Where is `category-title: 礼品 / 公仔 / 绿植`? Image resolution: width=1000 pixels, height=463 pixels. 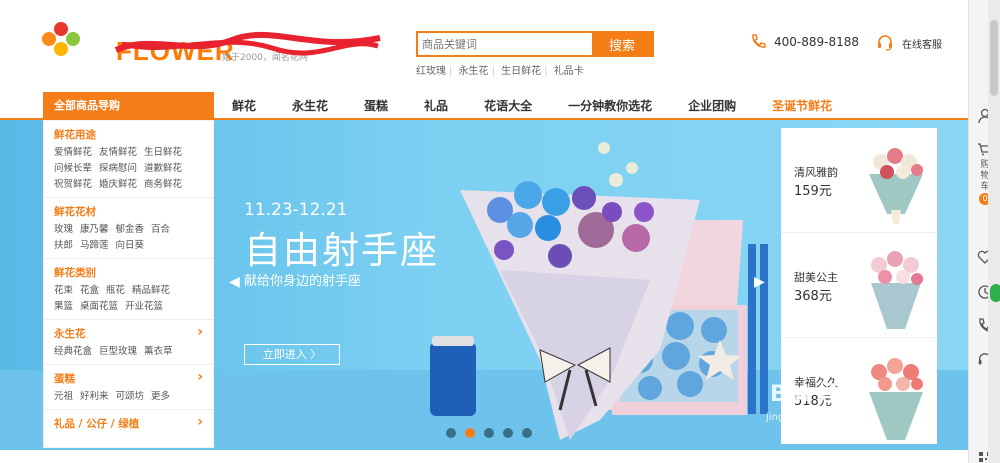 category-title: 礼品 / 公仔 / 绿植 is located at coordinates (133, 423).